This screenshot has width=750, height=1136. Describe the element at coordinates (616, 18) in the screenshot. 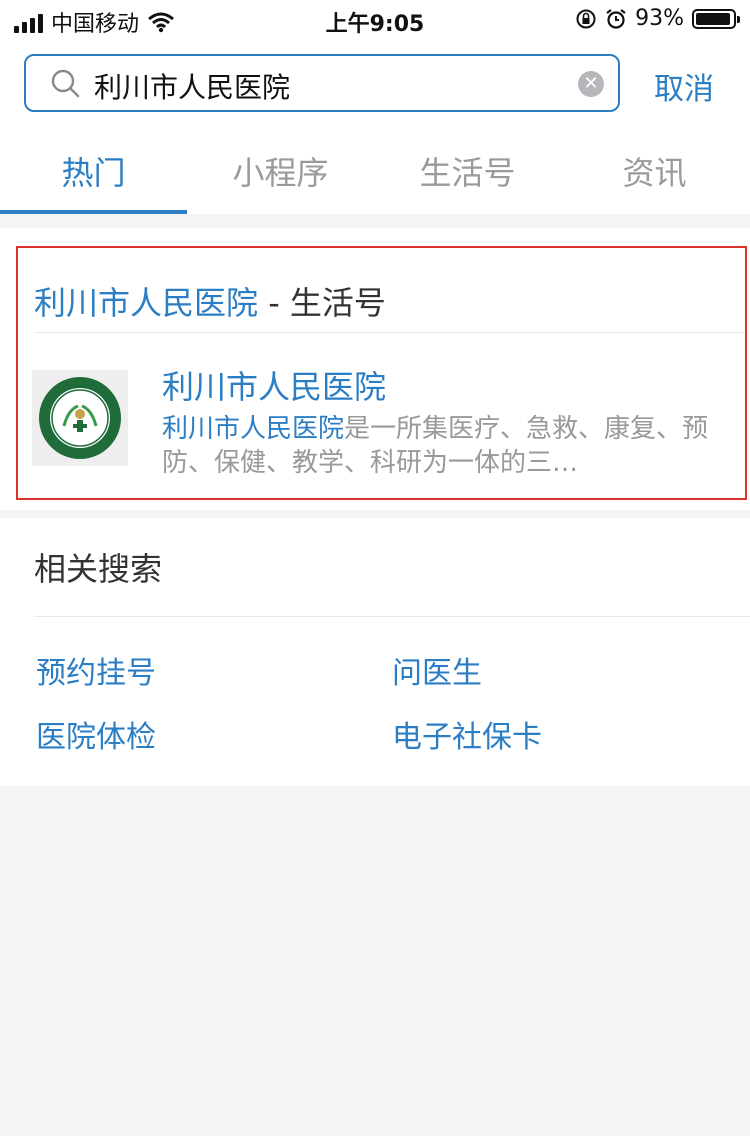

I see `alarm-icon` at that location.